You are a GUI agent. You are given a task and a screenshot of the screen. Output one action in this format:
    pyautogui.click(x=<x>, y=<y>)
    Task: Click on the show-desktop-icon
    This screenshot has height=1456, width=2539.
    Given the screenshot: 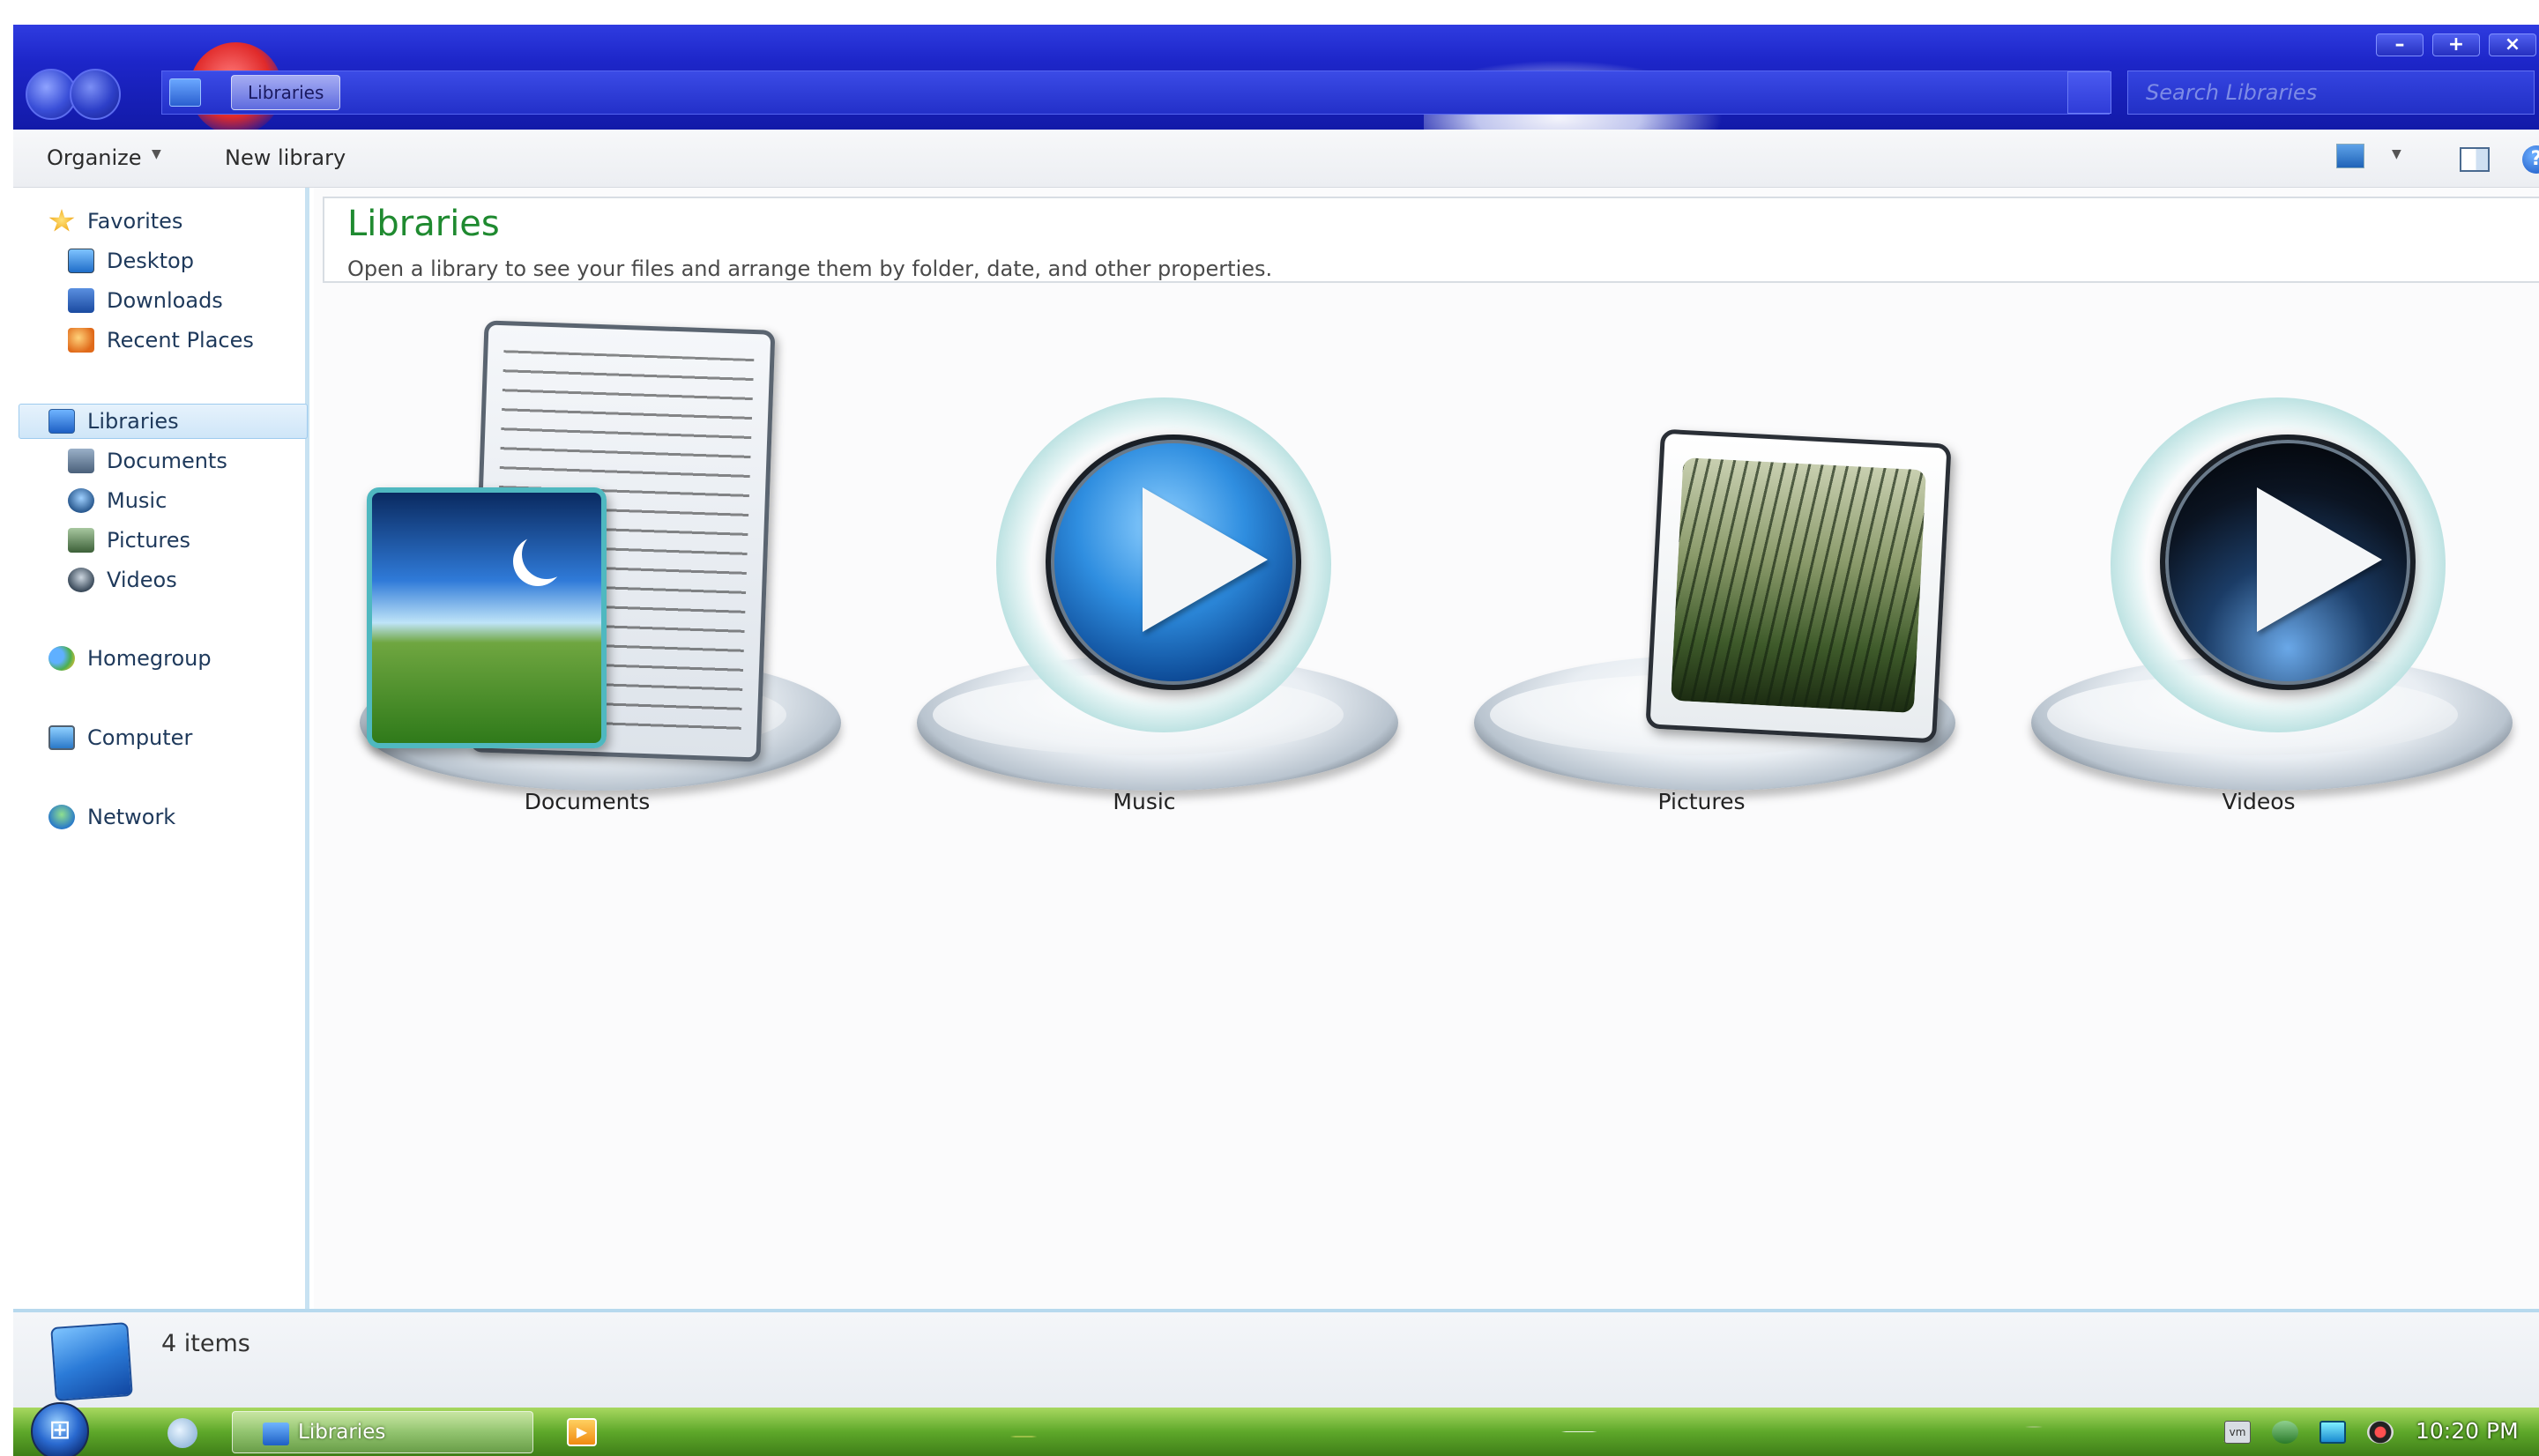 What is the action you would take?
    pyautogui.click(x=182, y=1433)
    